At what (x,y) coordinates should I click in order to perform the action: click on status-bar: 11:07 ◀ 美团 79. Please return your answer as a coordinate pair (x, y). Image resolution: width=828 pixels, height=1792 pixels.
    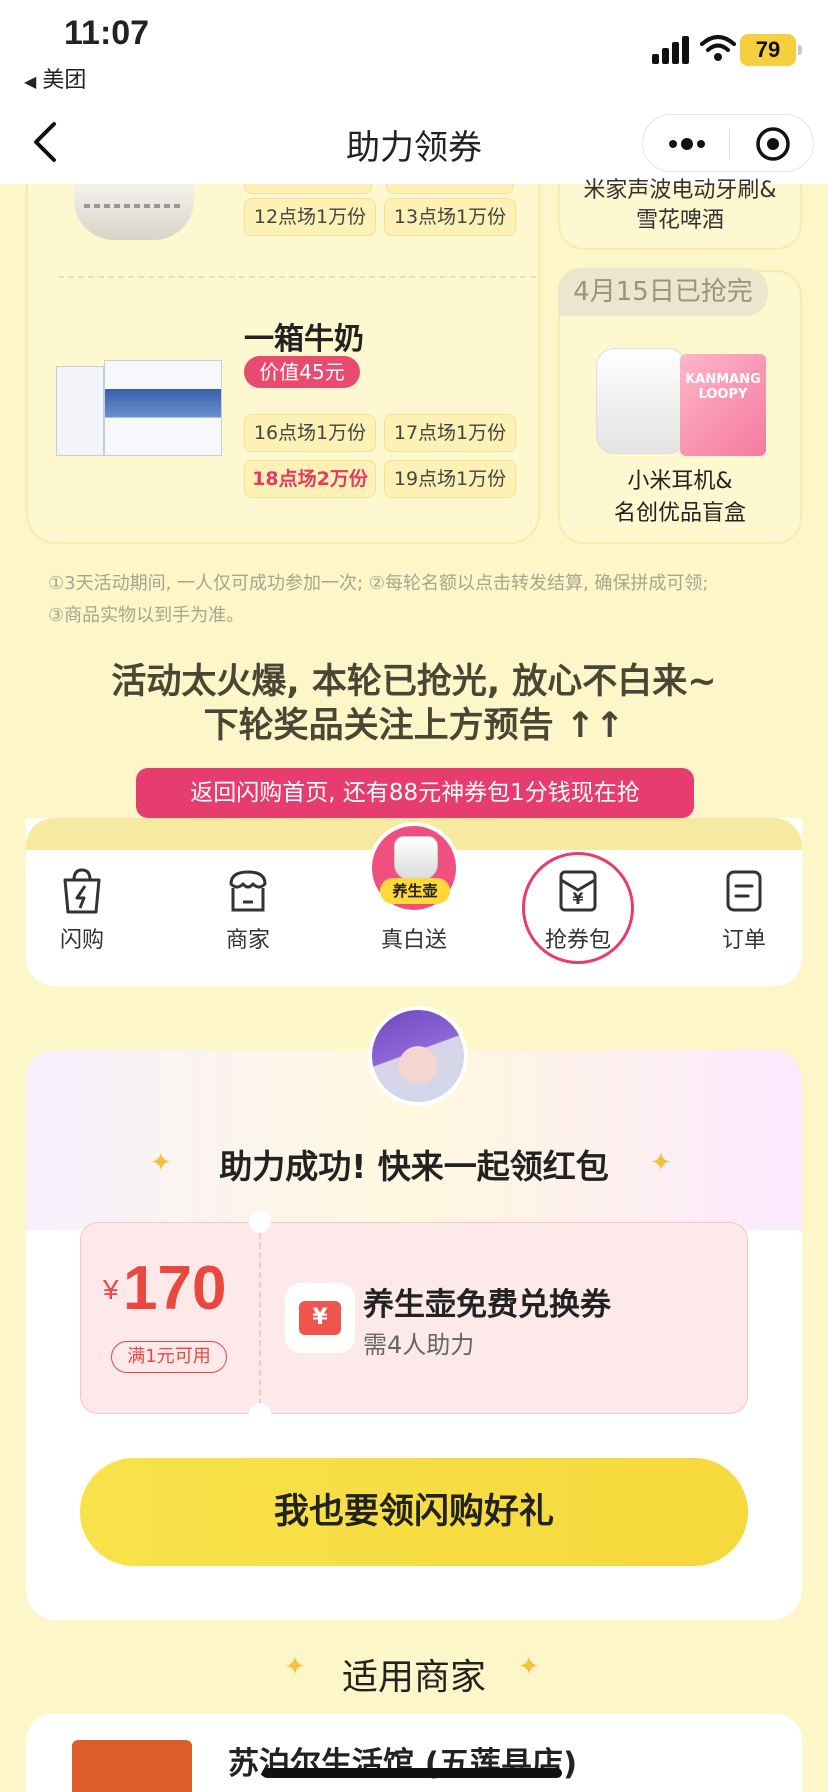
    Looking at the image, I should click on (414, 50).